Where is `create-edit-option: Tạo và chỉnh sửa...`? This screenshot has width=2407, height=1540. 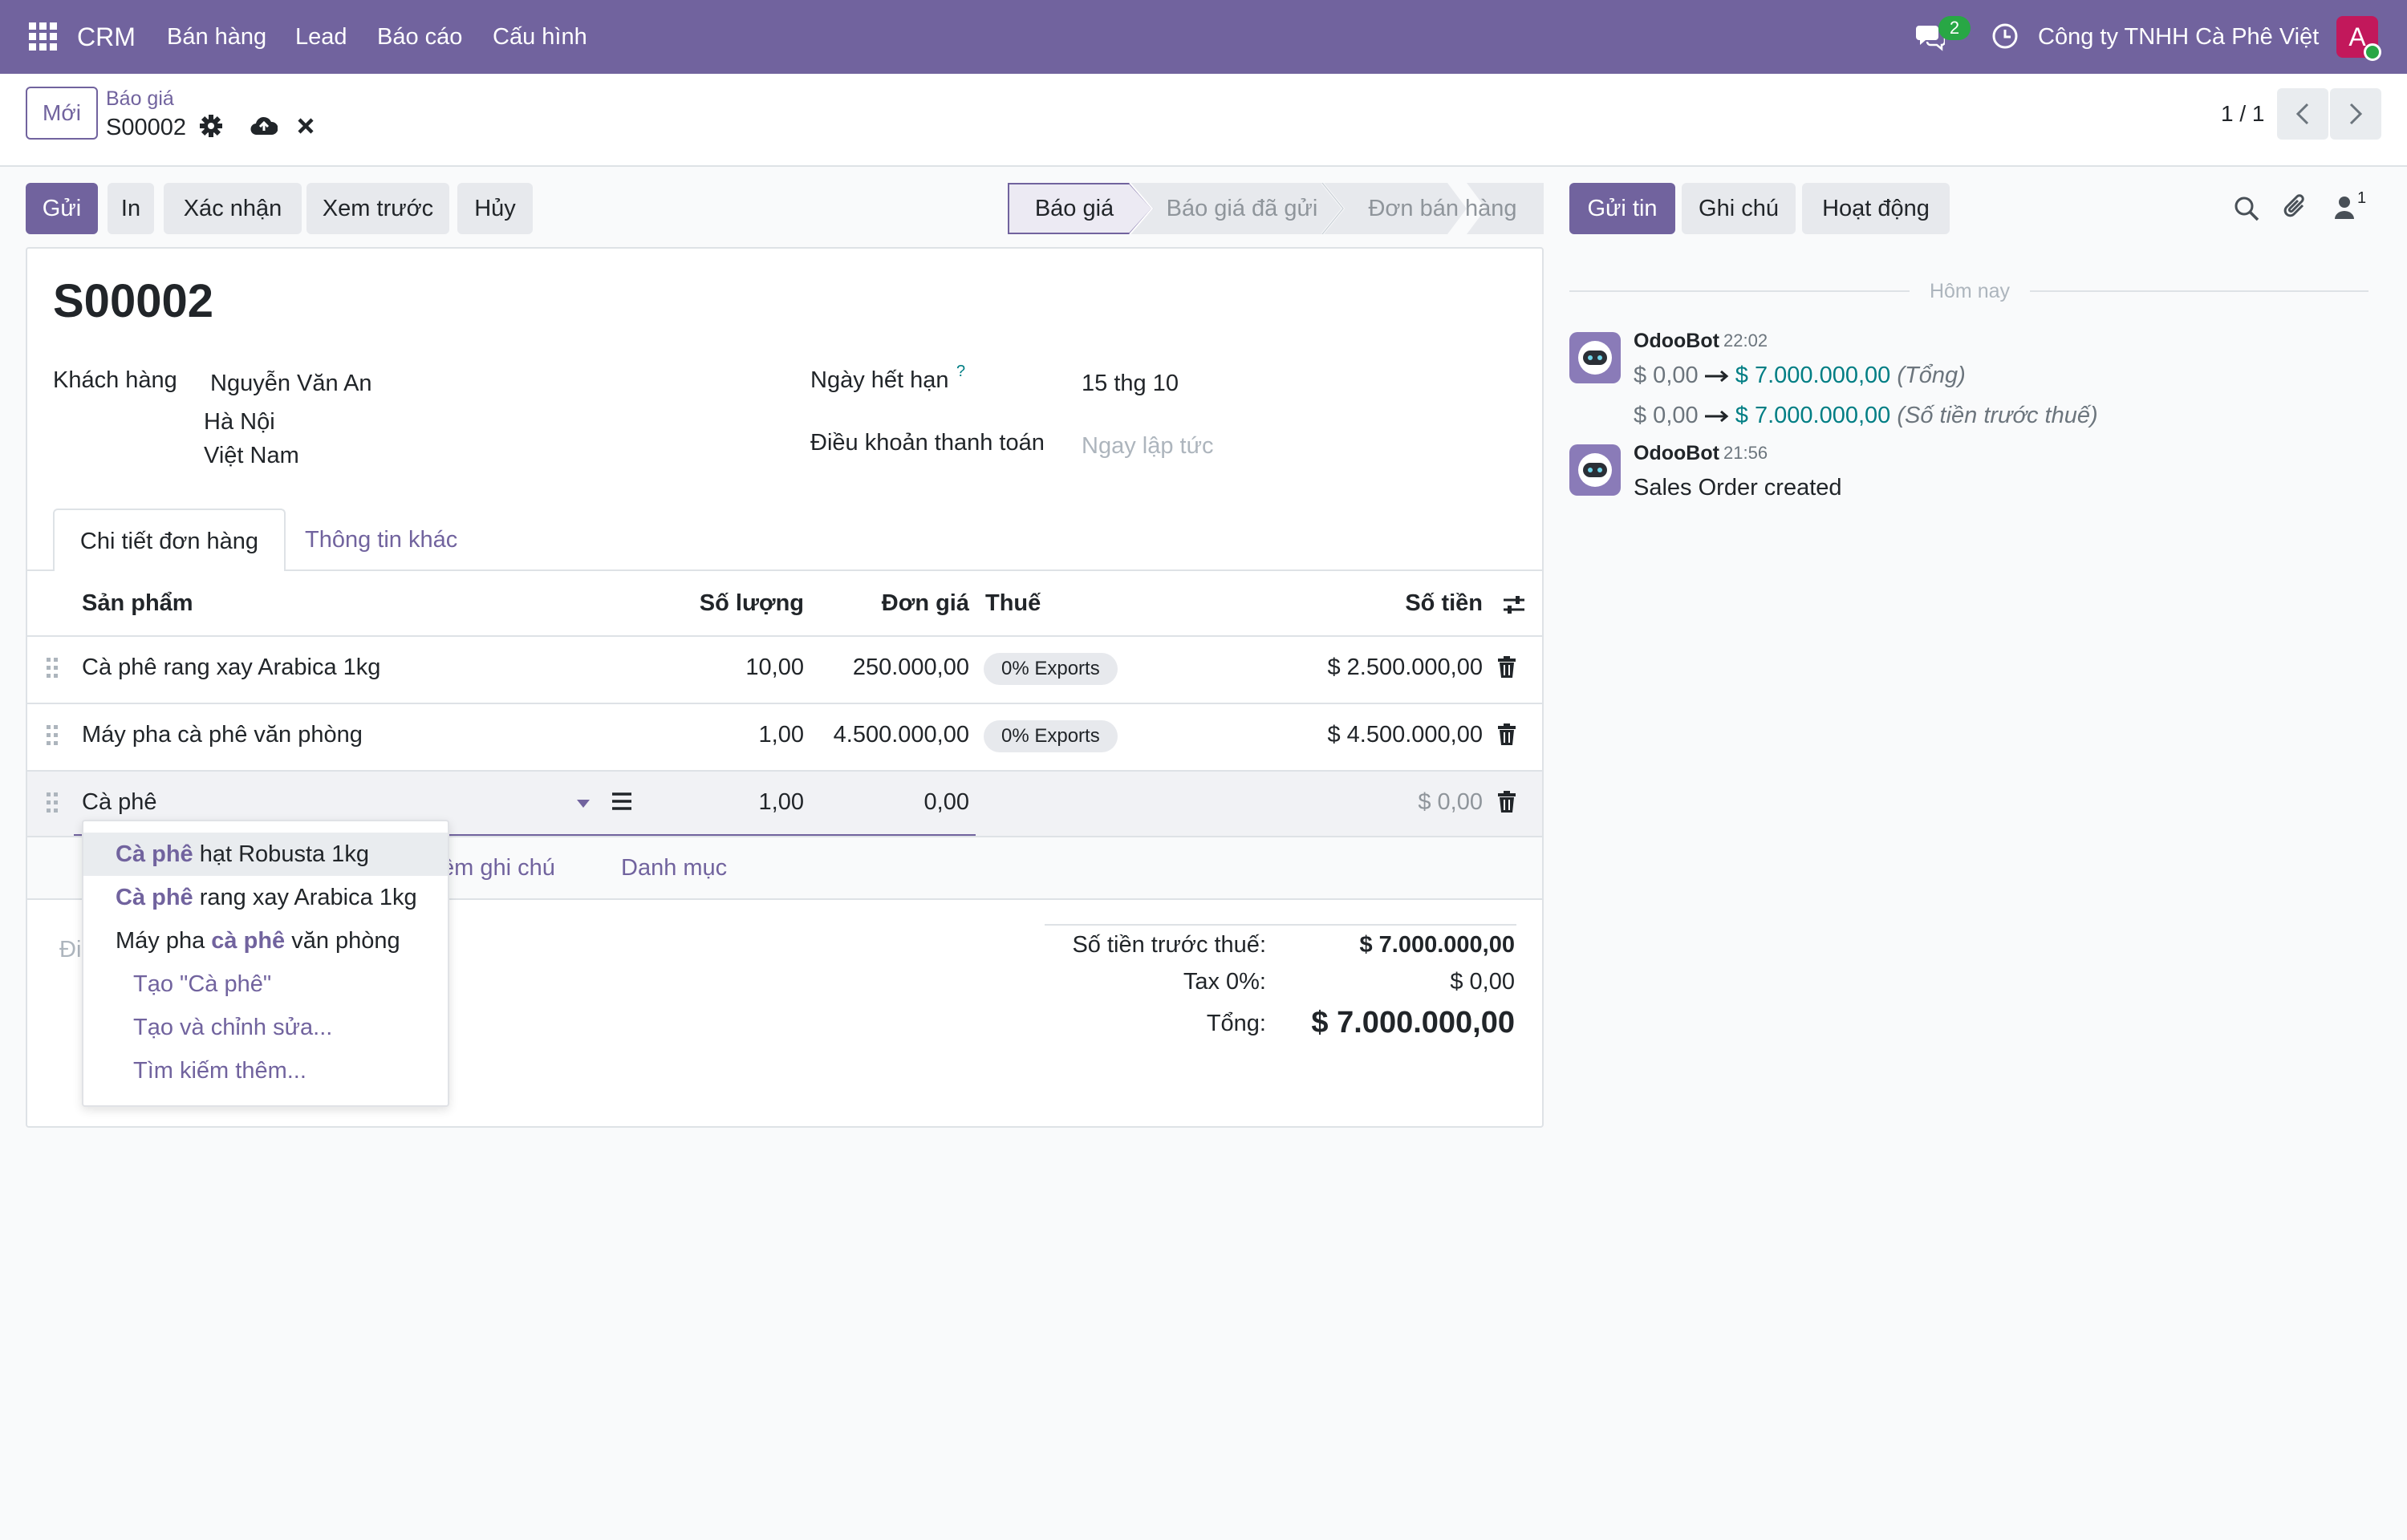 create-edit-option: Tạo và chỉnh sửa... is located at coordinates (232, 1027).